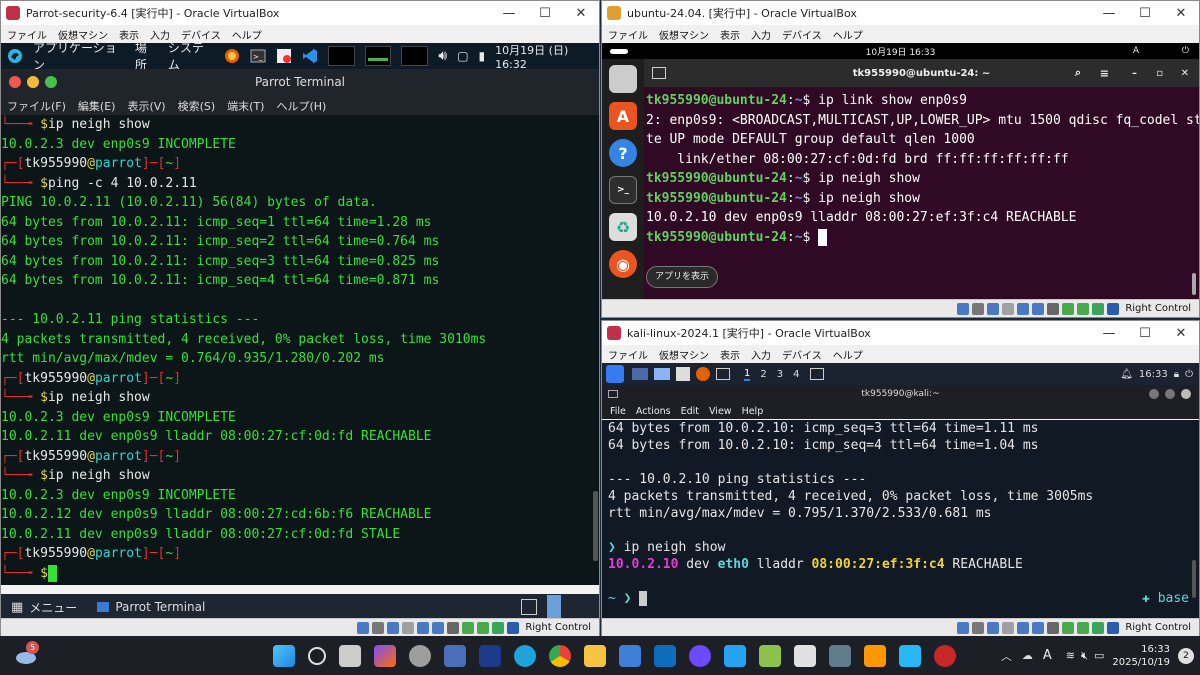  I want to click on taskbar-window-parrot-terminal: Parrot Terminal, so click(160, 607).